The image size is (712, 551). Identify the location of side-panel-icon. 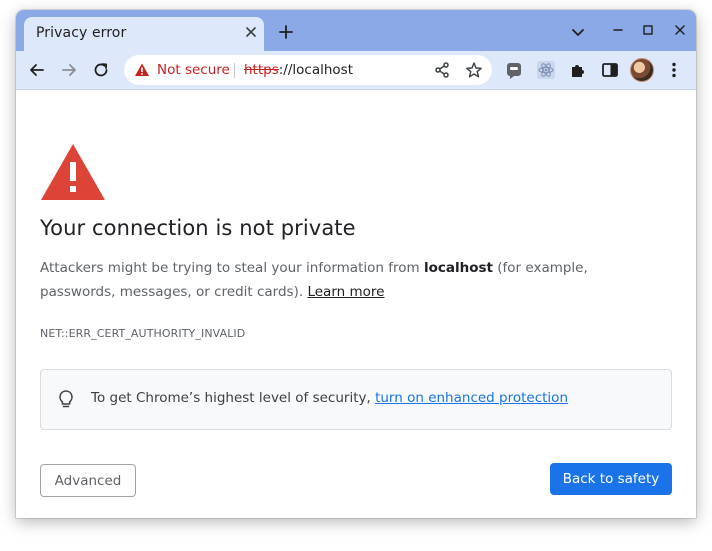
(610, 70).